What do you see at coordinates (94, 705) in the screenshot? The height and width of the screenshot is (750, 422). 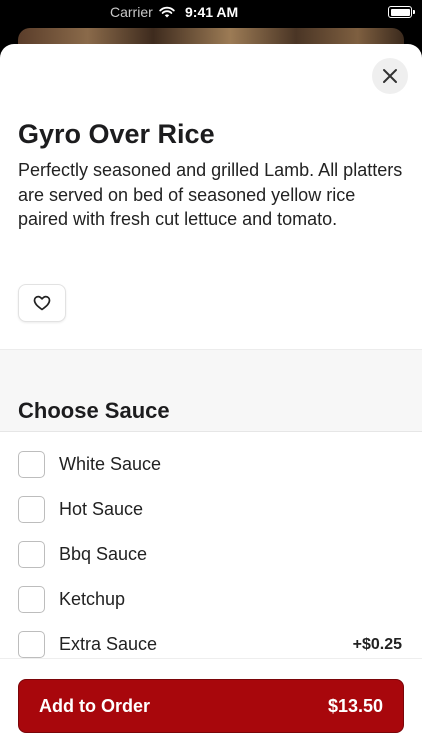 I see `add-to-order-label: Add to Order` at bounding box center [94, 705].